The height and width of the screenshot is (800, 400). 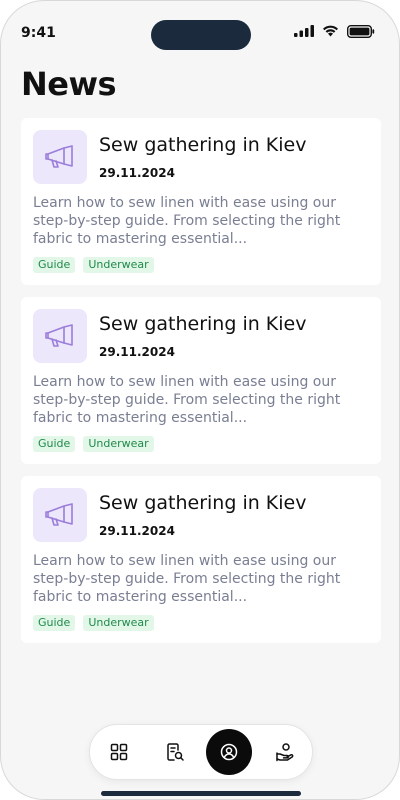 I want to click on battery-icon, so click(x=361, y=31).